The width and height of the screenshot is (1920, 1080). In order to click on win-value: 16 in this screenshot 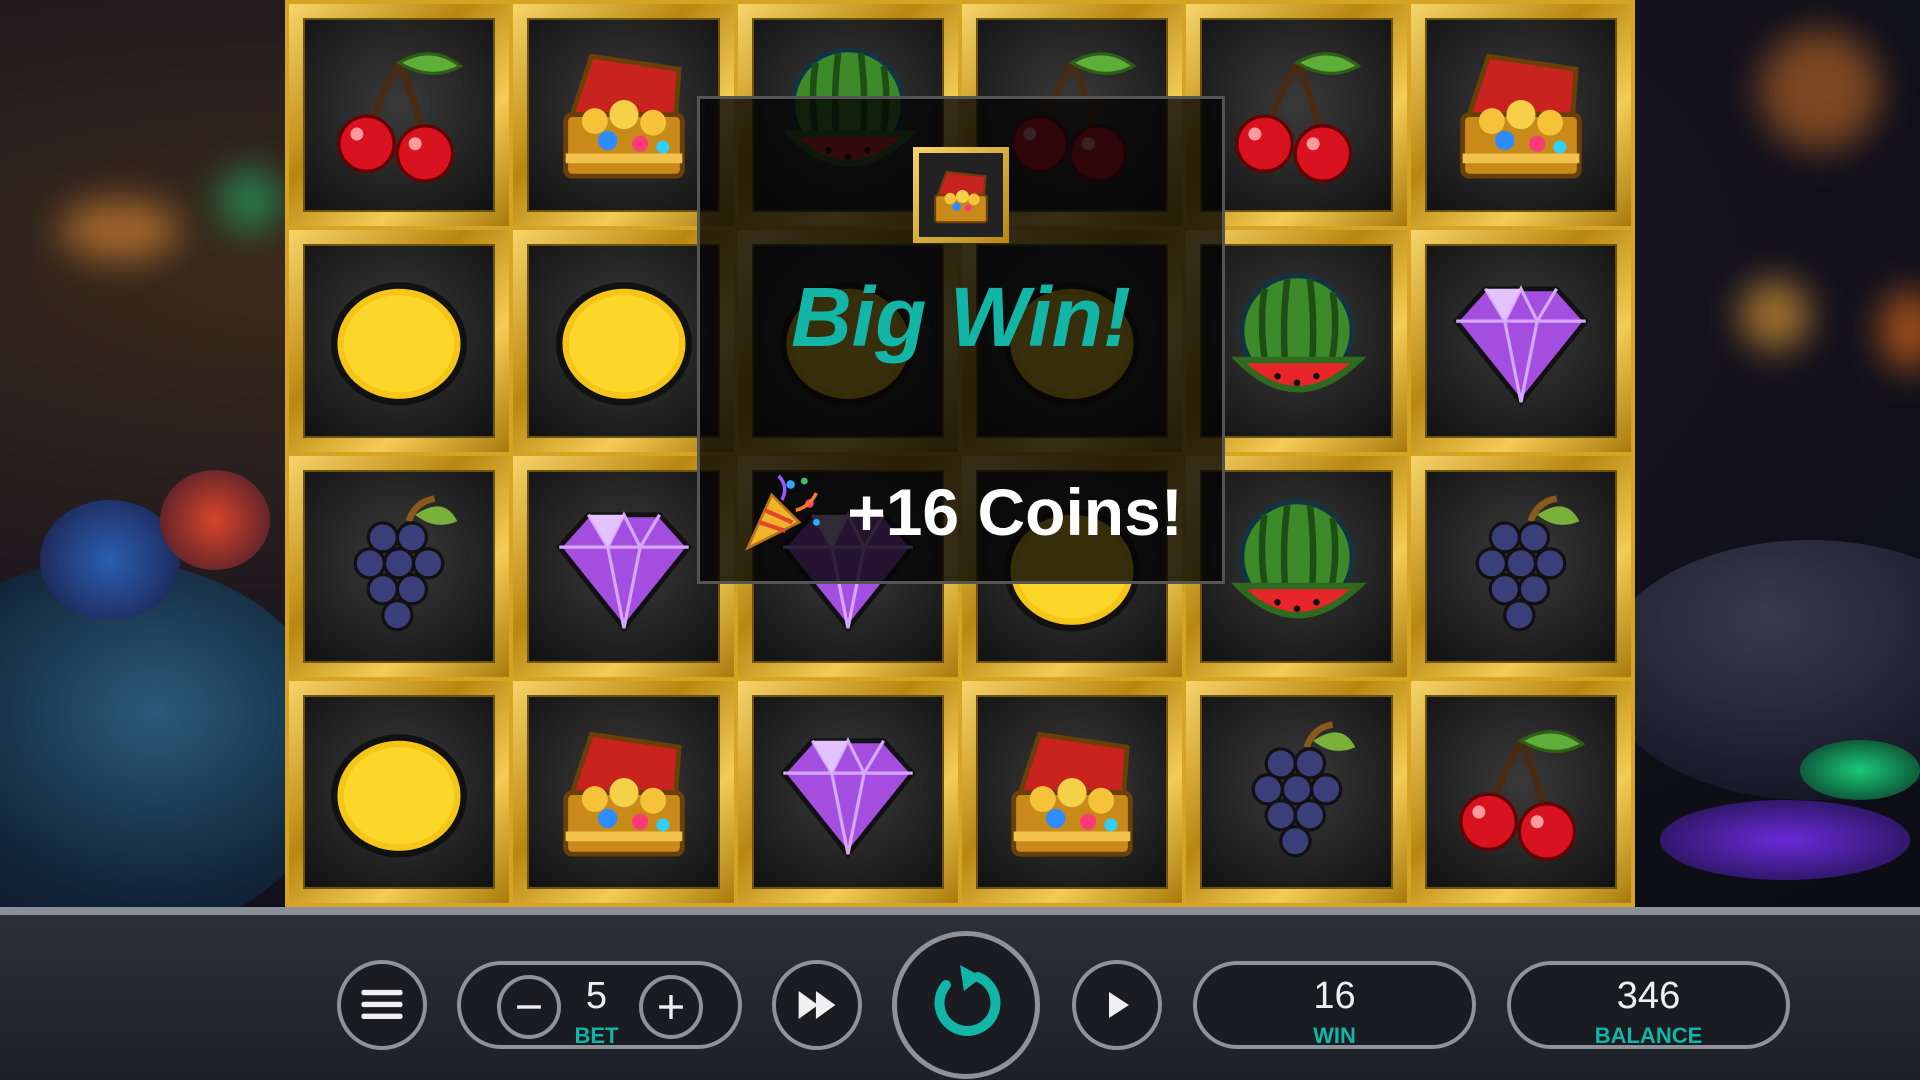, I will do `click(1334, 996)`.